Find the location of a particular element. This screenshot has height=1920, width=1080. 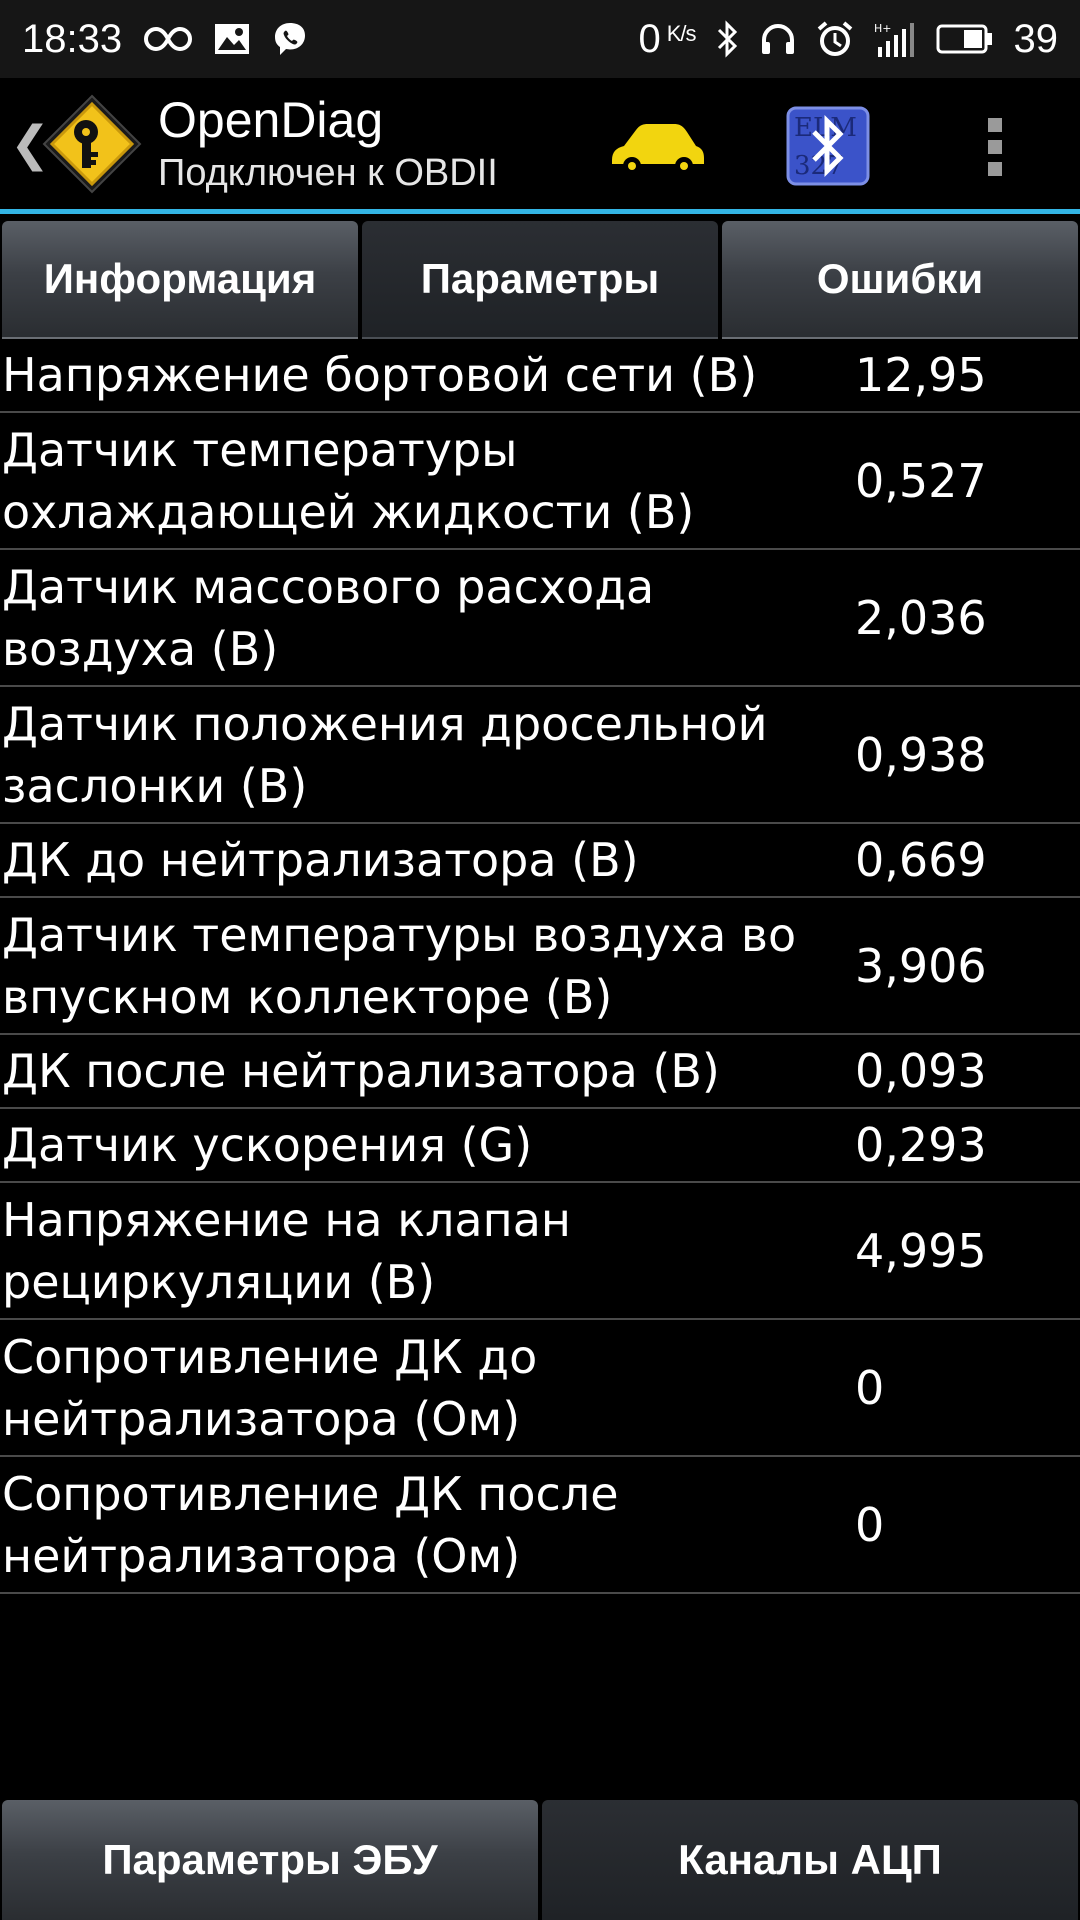

connection-status: Подключен к OBDII is located at coordinates (328, 172).